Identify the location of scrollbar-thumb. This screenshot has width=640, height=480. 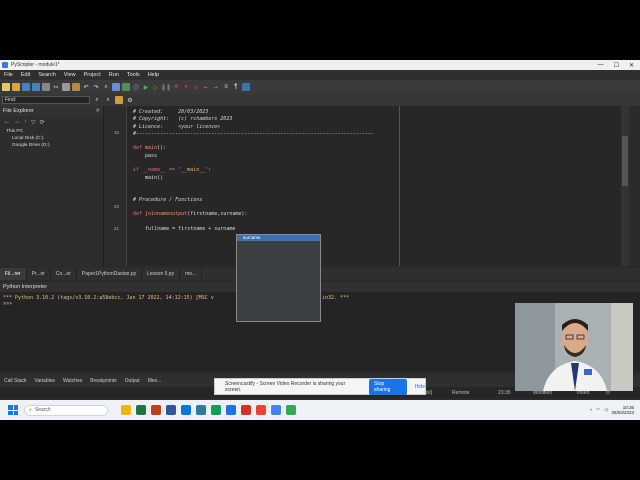
(625, 161).